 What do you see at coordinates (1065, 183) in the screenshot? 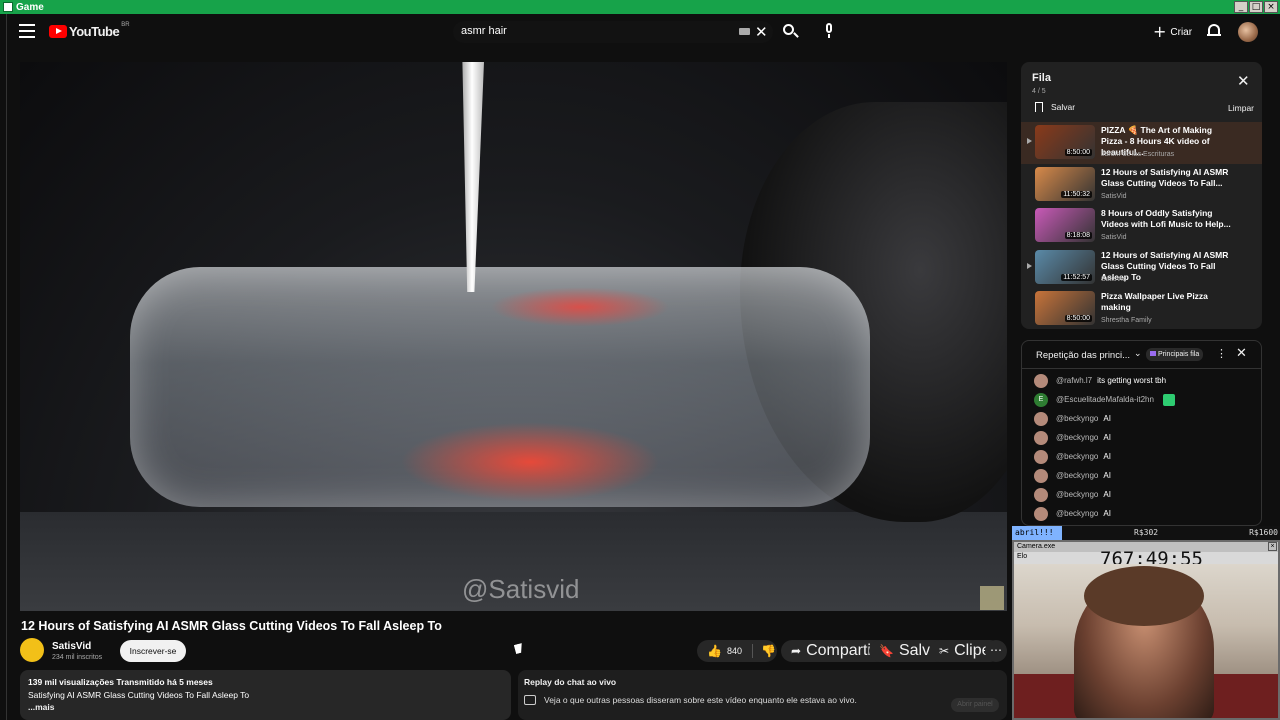
I see `queue-thumbnail: 11:50:32` at bounding box center [1065, 183].